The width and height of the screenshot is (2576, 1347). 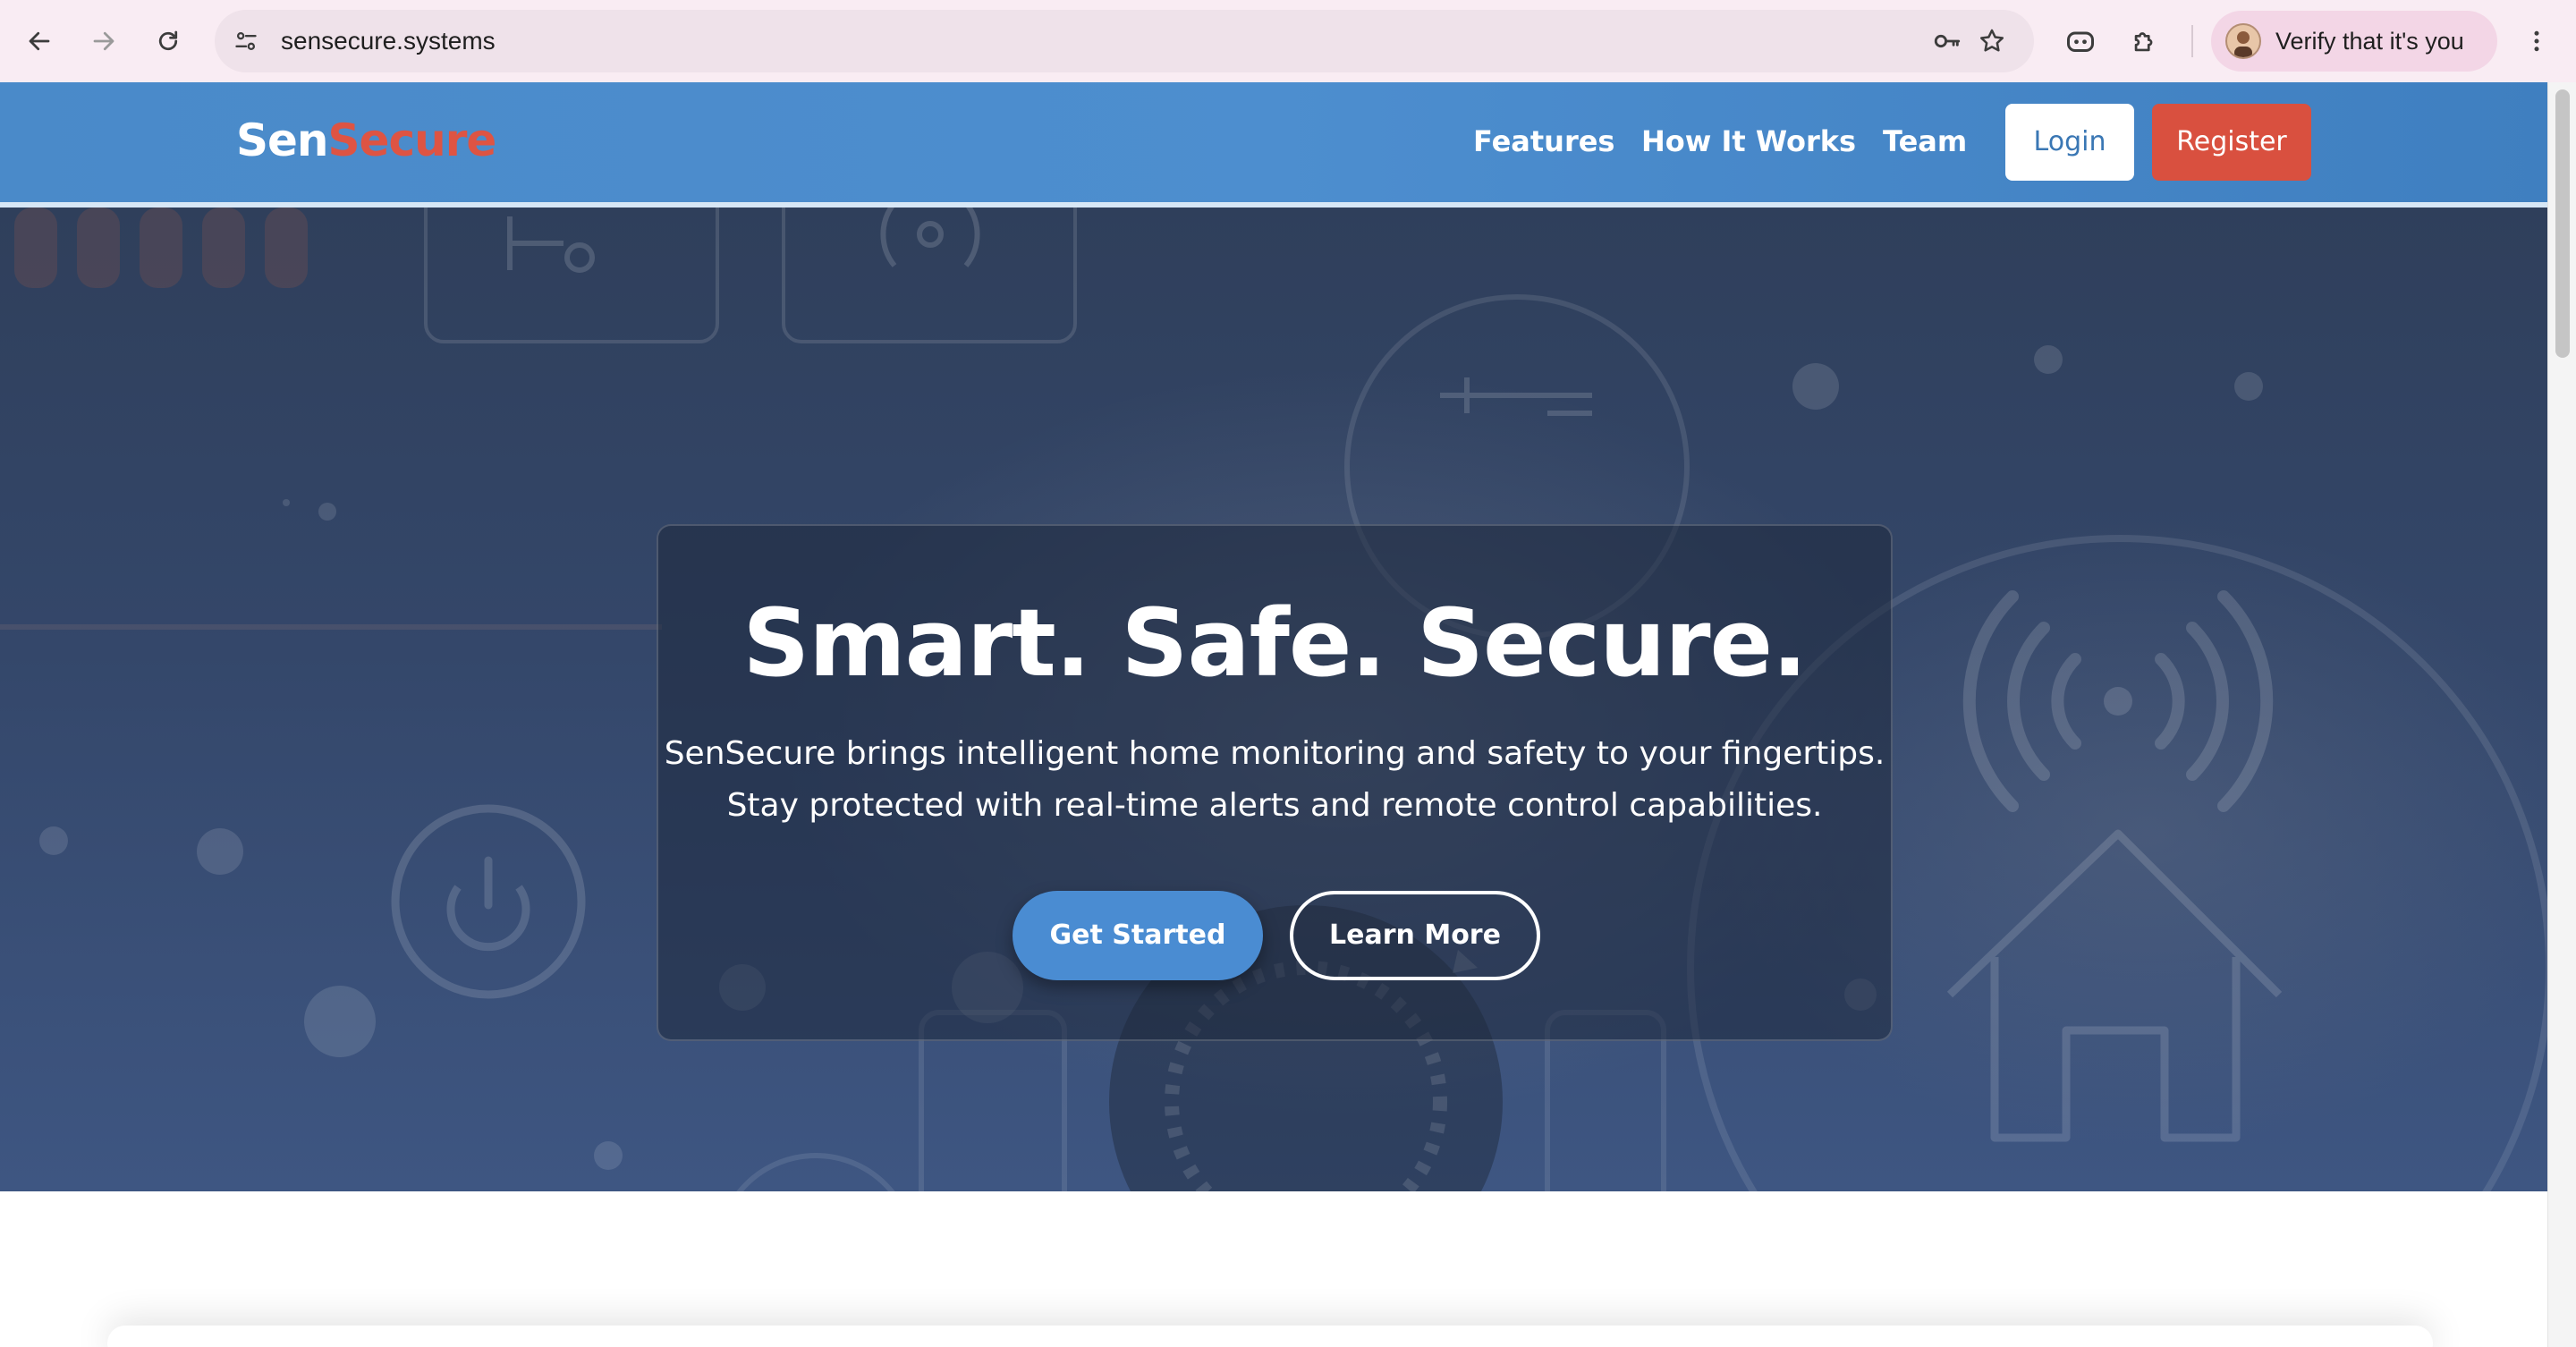 What do you see at coordinates (2243, 41) in the screenshot?
I see `avatar` at bounding box center [2243, 41].